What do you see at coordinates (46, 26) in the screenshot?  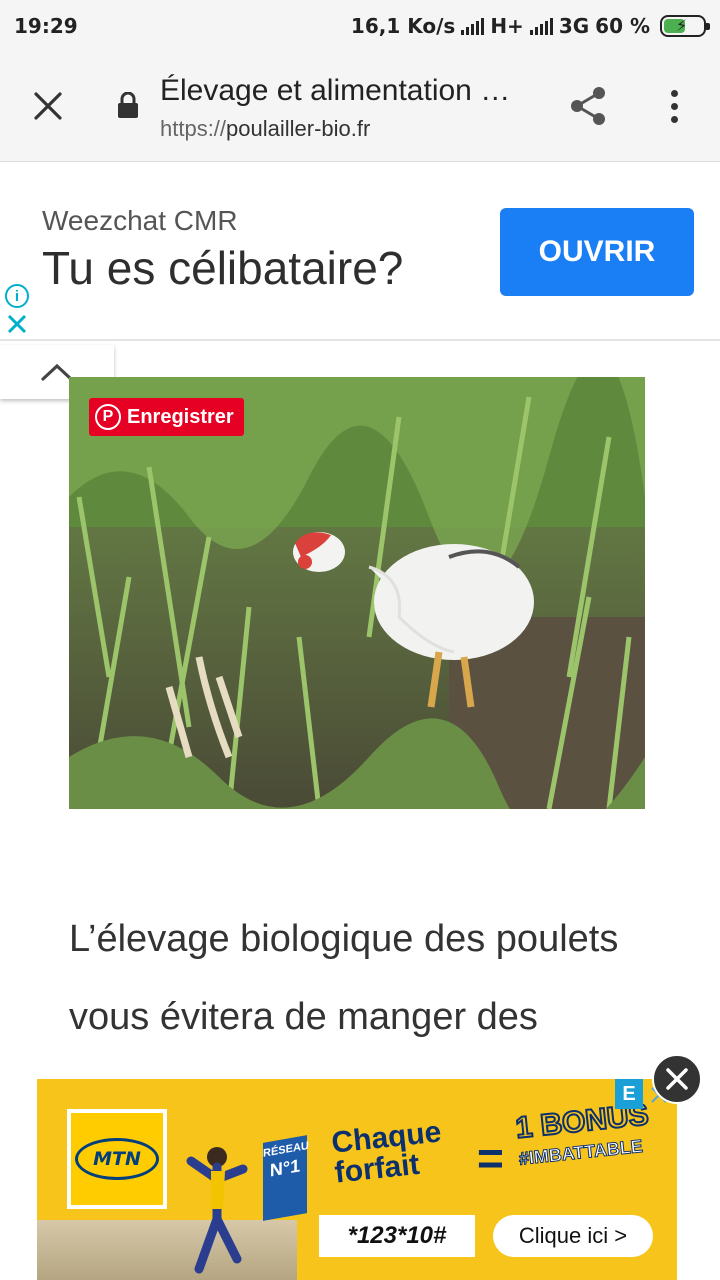 I see `status-time: 19:29` at bounding box center [46, 26].